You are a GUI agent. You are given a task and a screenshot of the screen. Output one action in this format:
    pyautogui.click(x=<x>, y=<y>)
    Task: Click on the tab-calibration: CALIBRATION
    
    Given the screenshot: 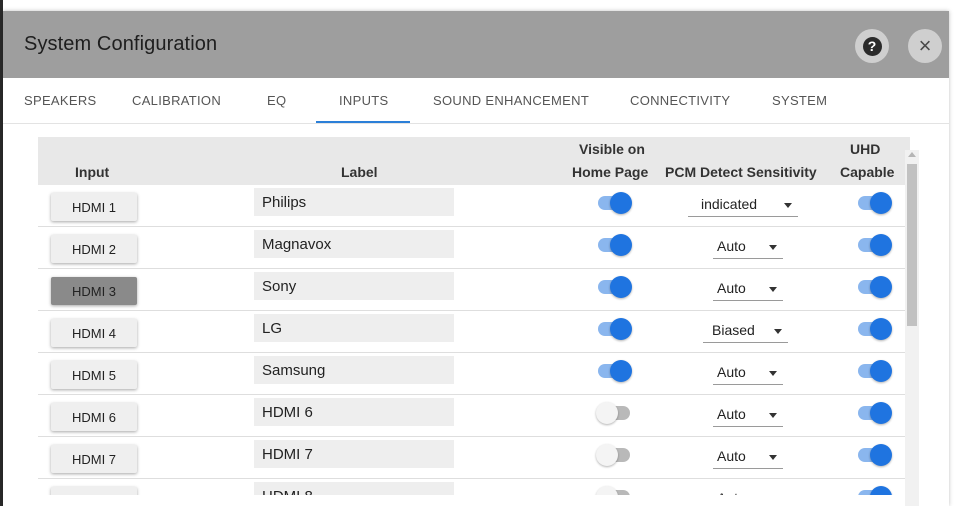 What is the action you would take?
    pyautogui.click(x=176, y=100)
    